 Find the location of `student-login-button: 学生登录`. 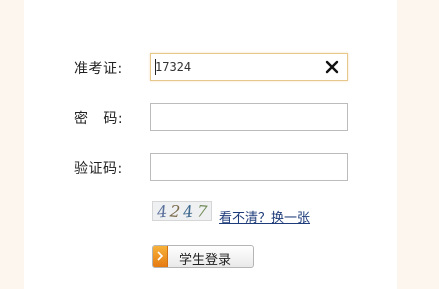

student-login-button: 学生登录 is located at coordinates (203, 256).